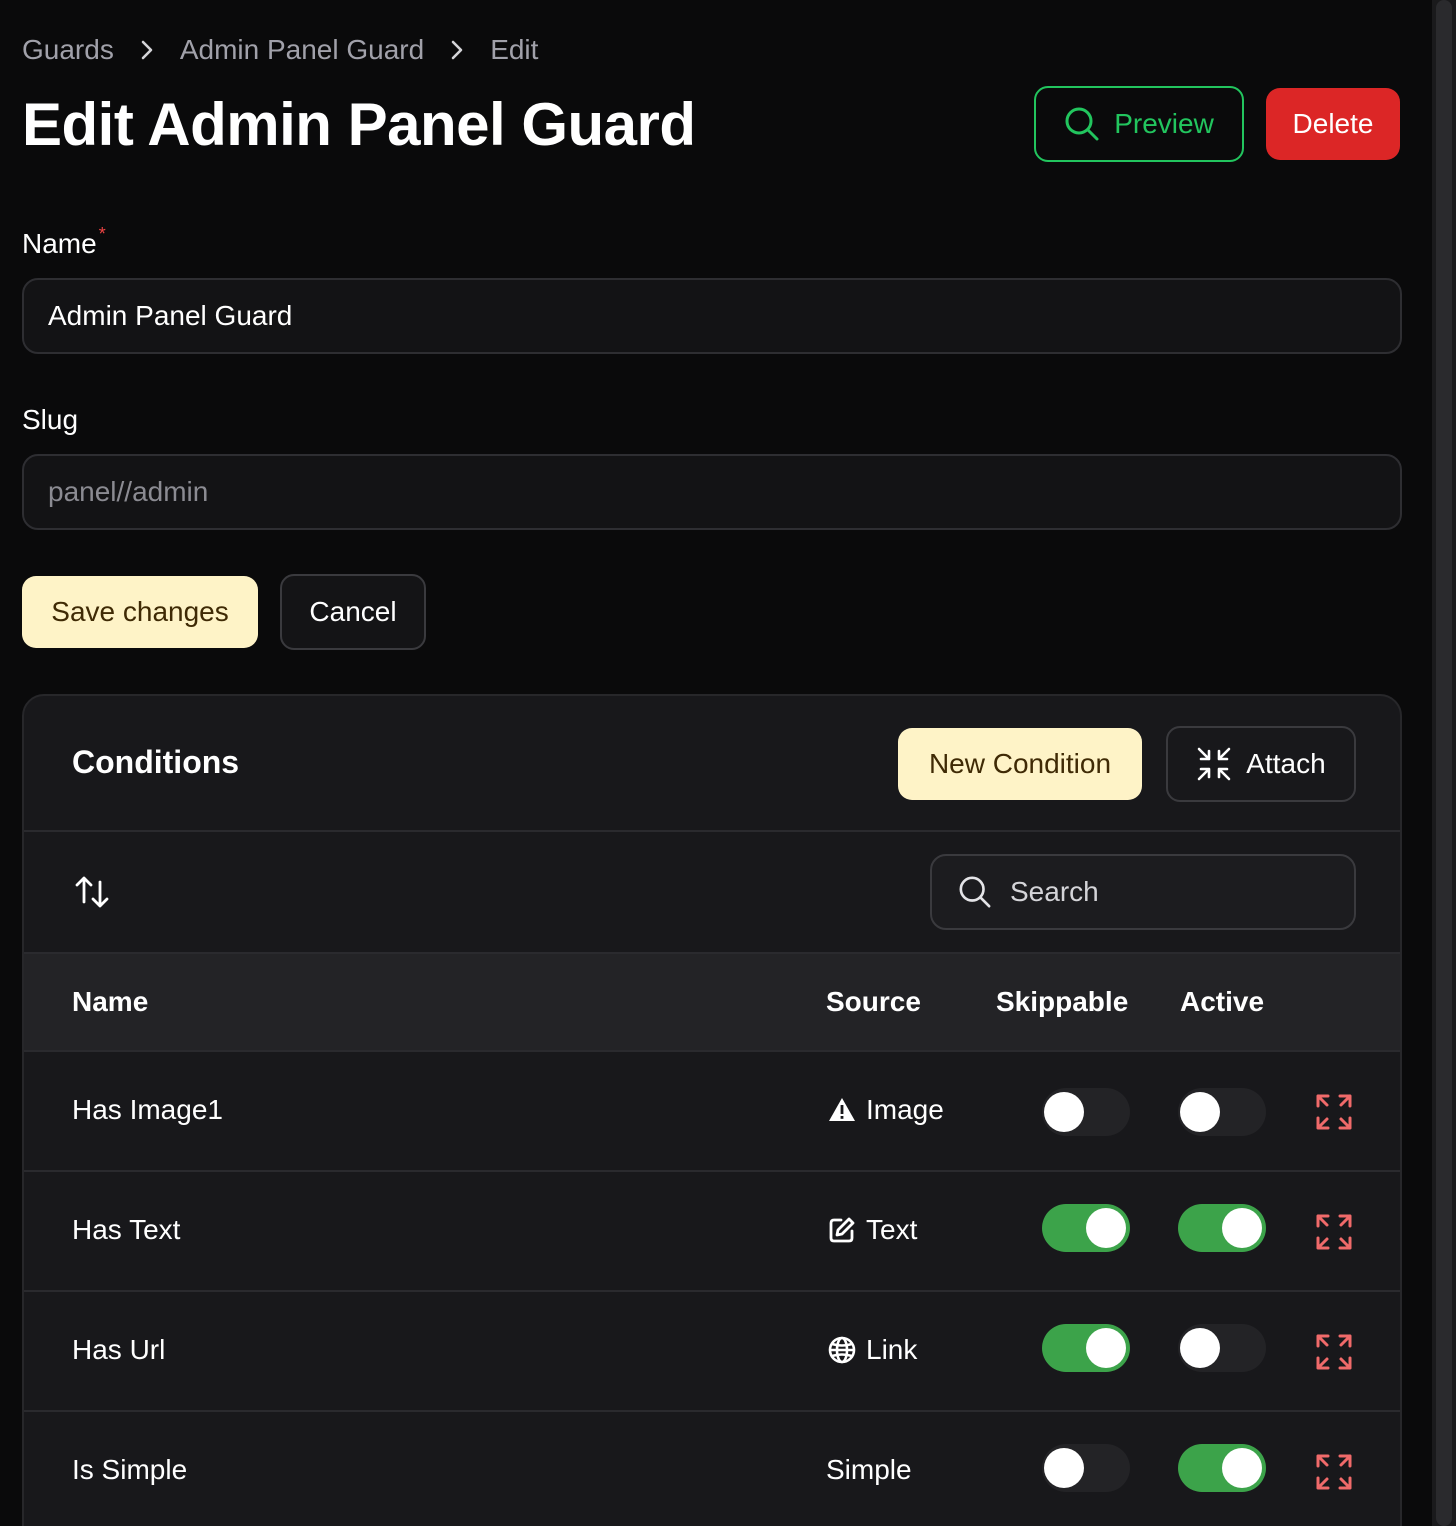 Image resolution: width=1456 pixels, height=1526 pixels. I want to click on name-input-value: Admin Panel Guard, so click(170, 315).